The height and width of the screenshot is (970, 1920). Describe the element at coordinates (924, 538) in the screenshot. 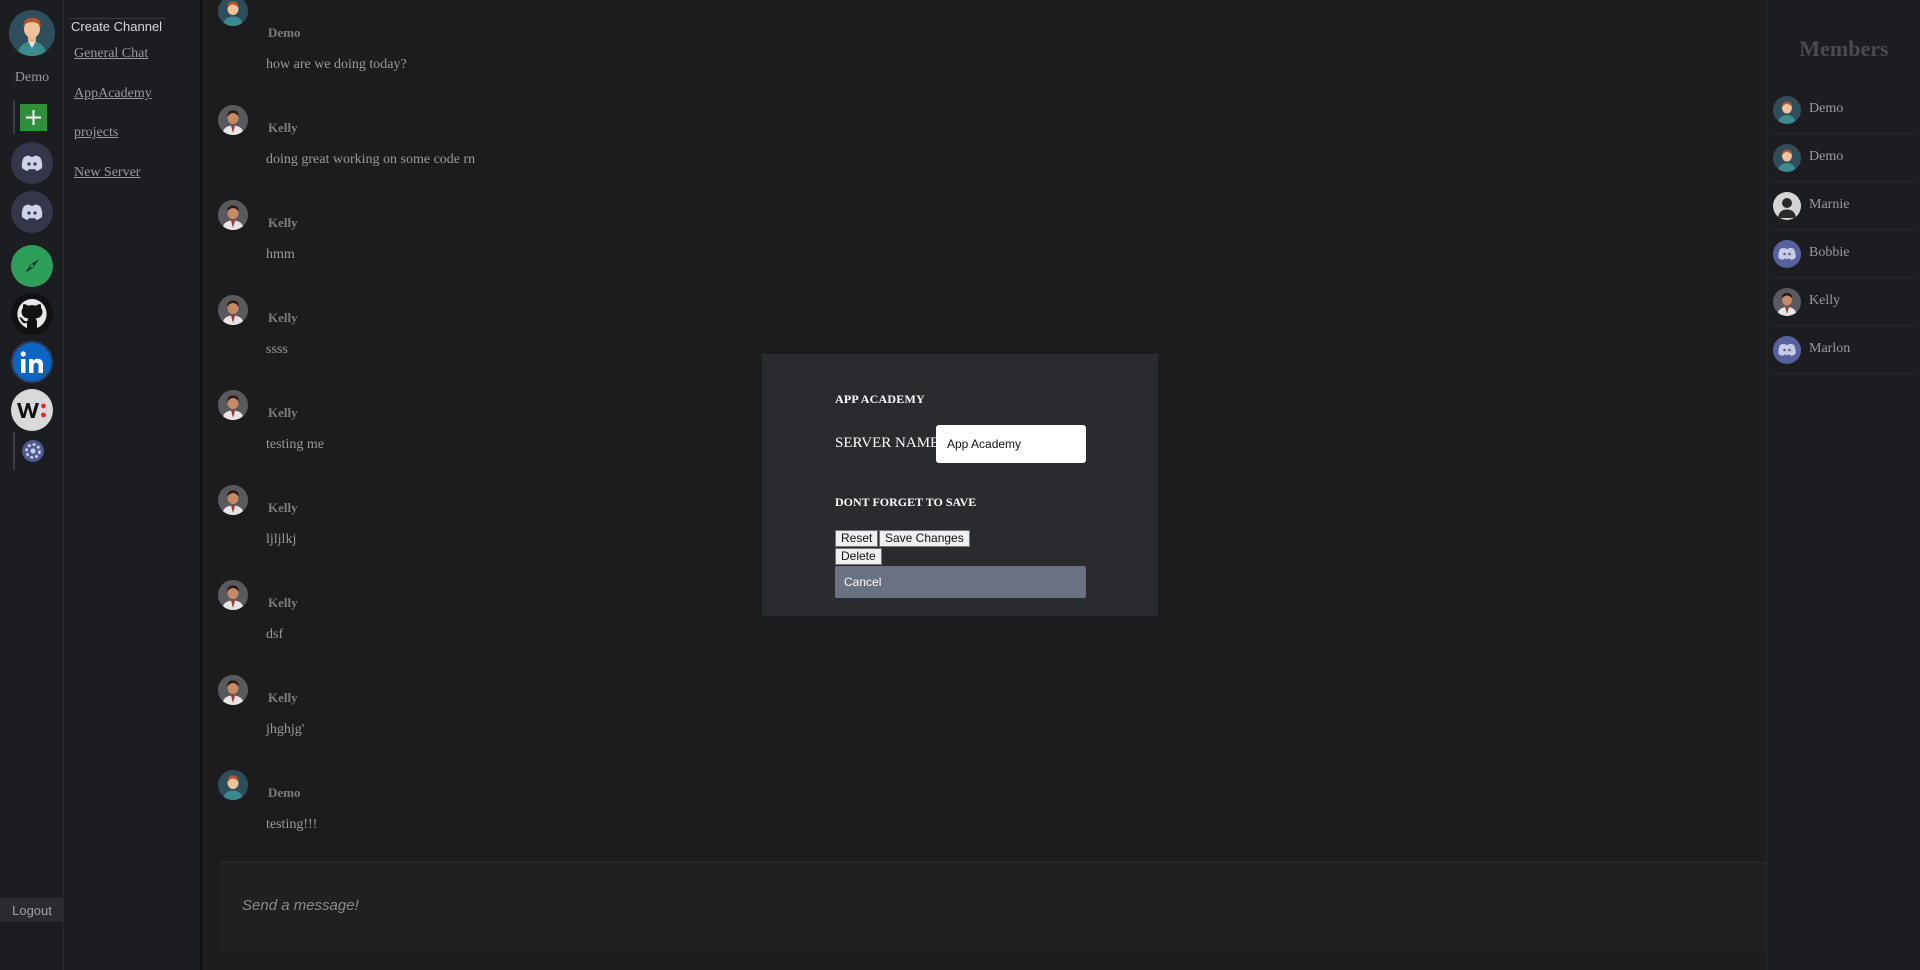

I see `save-changes-button: Save Changes` at that location.